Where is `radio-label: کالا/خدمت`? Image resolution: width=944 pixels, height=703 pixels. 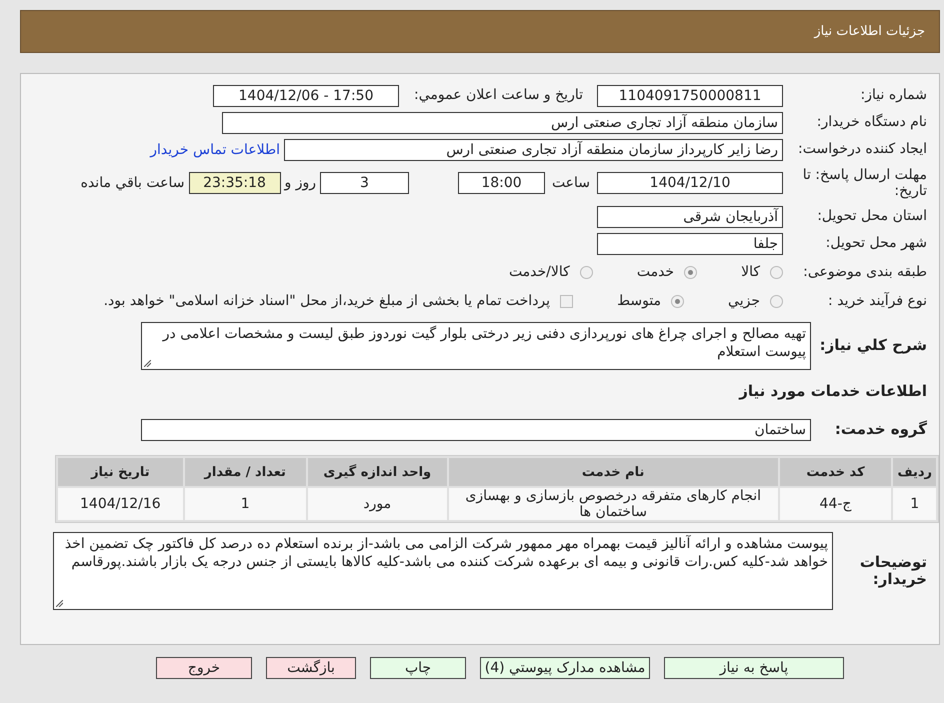
radio-label: کالا/خدمت is located at coordinates (539, 272).